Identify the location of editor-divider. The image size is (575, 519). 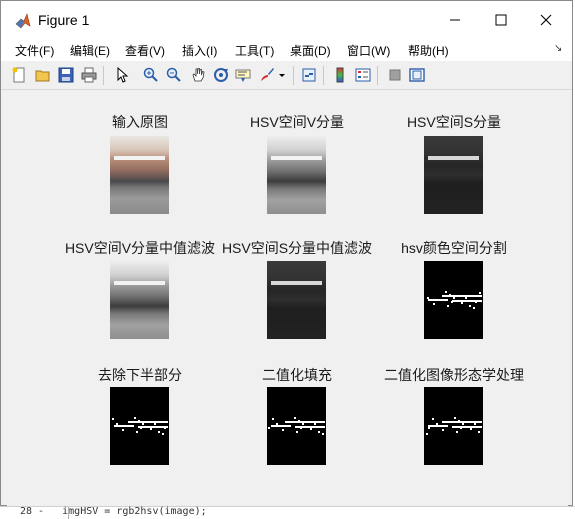
(68, 513).